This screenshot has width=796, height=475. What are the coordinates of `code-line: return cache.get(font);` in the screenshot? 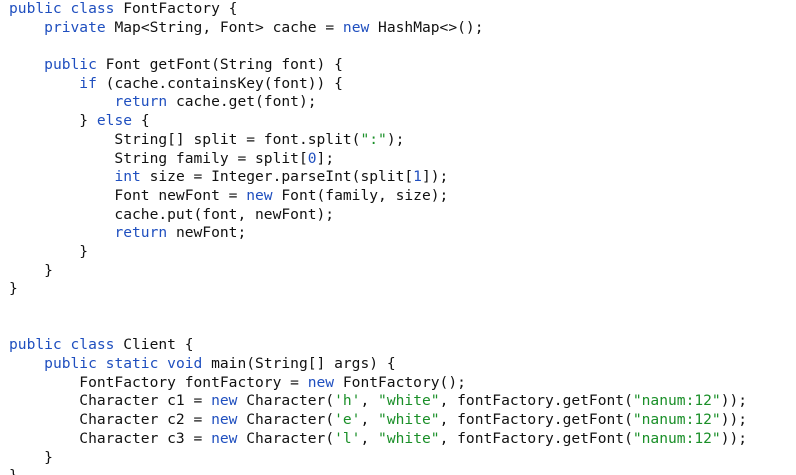 It's located at (378, 102).